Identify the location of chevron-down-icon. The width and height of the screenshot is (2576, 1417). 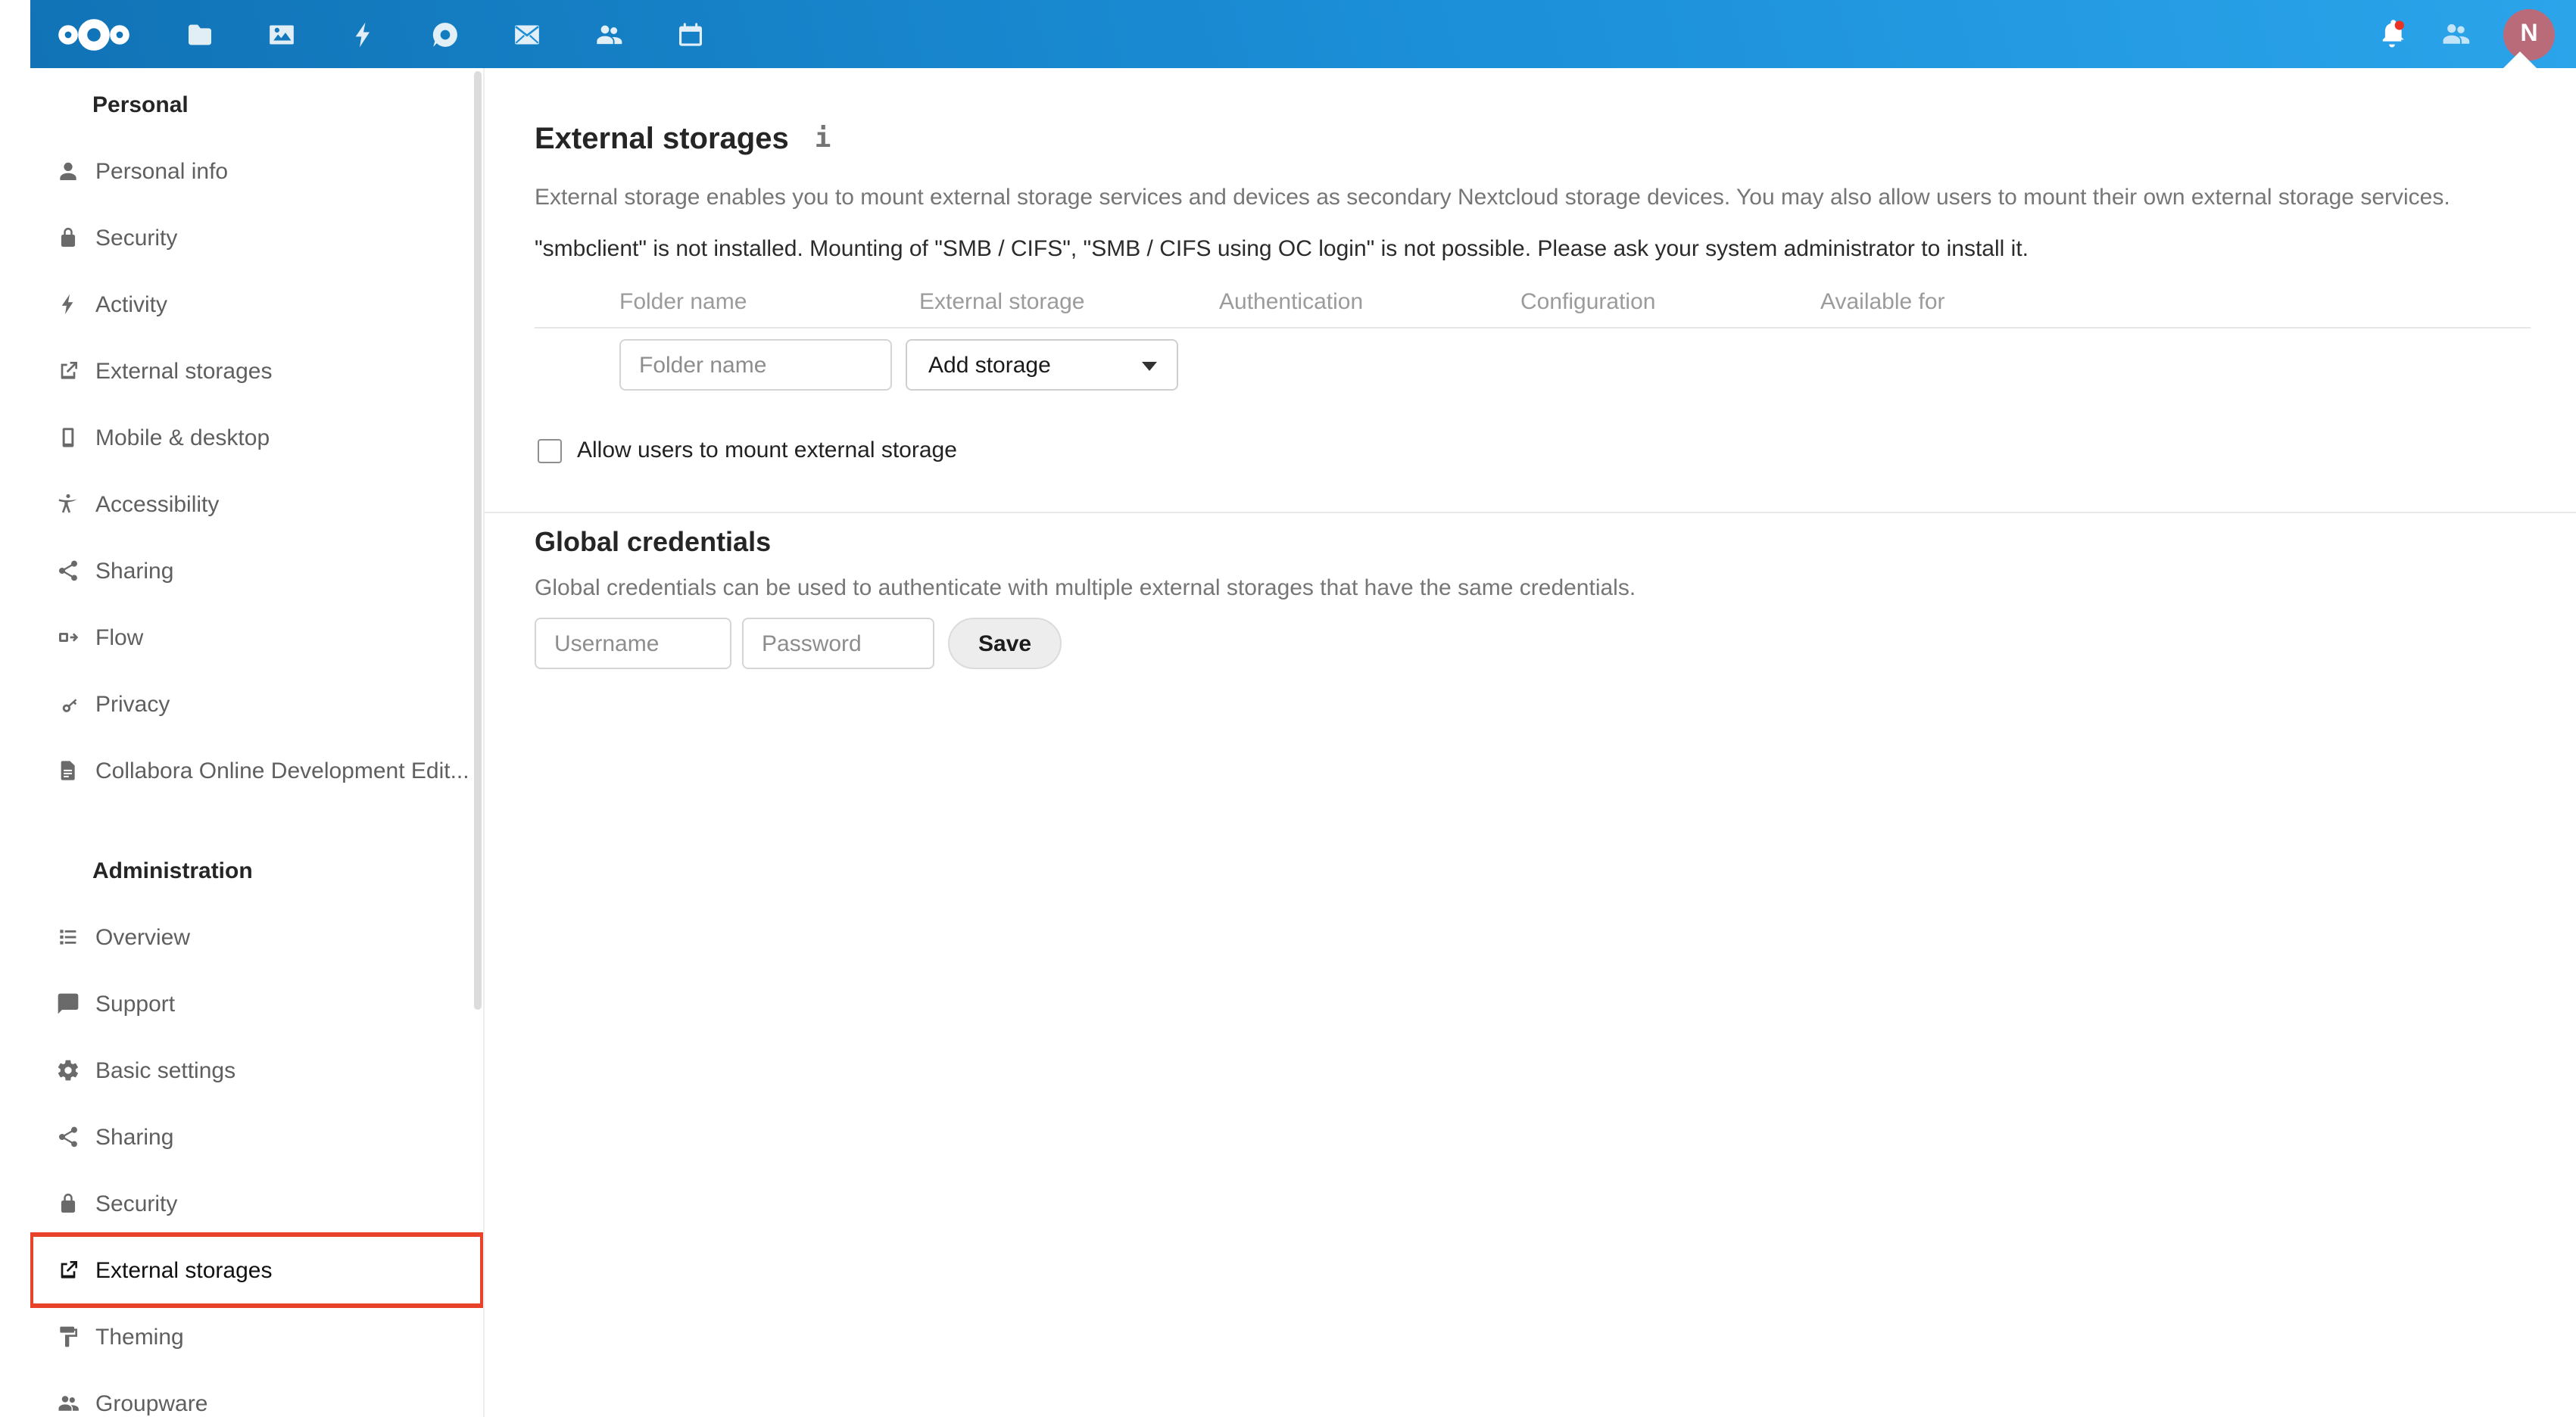
(1149, 366).